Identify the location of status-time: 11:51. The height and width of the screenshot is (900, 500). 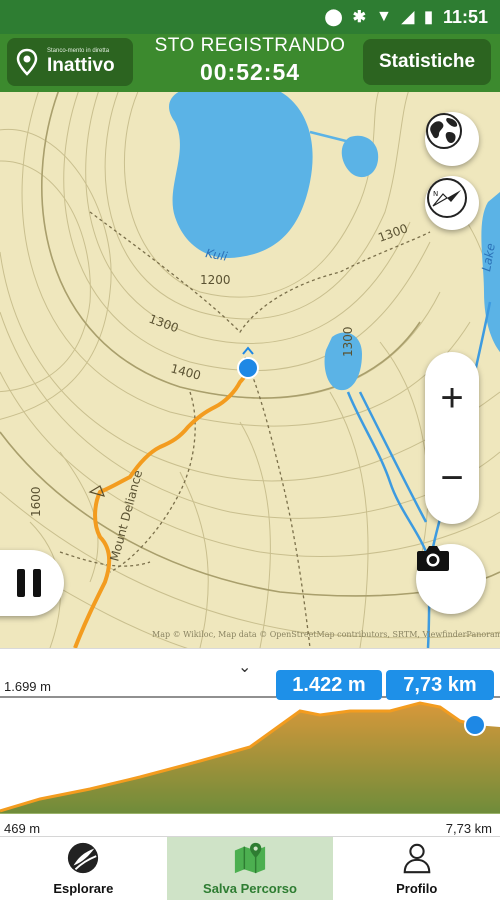
(465, 16).